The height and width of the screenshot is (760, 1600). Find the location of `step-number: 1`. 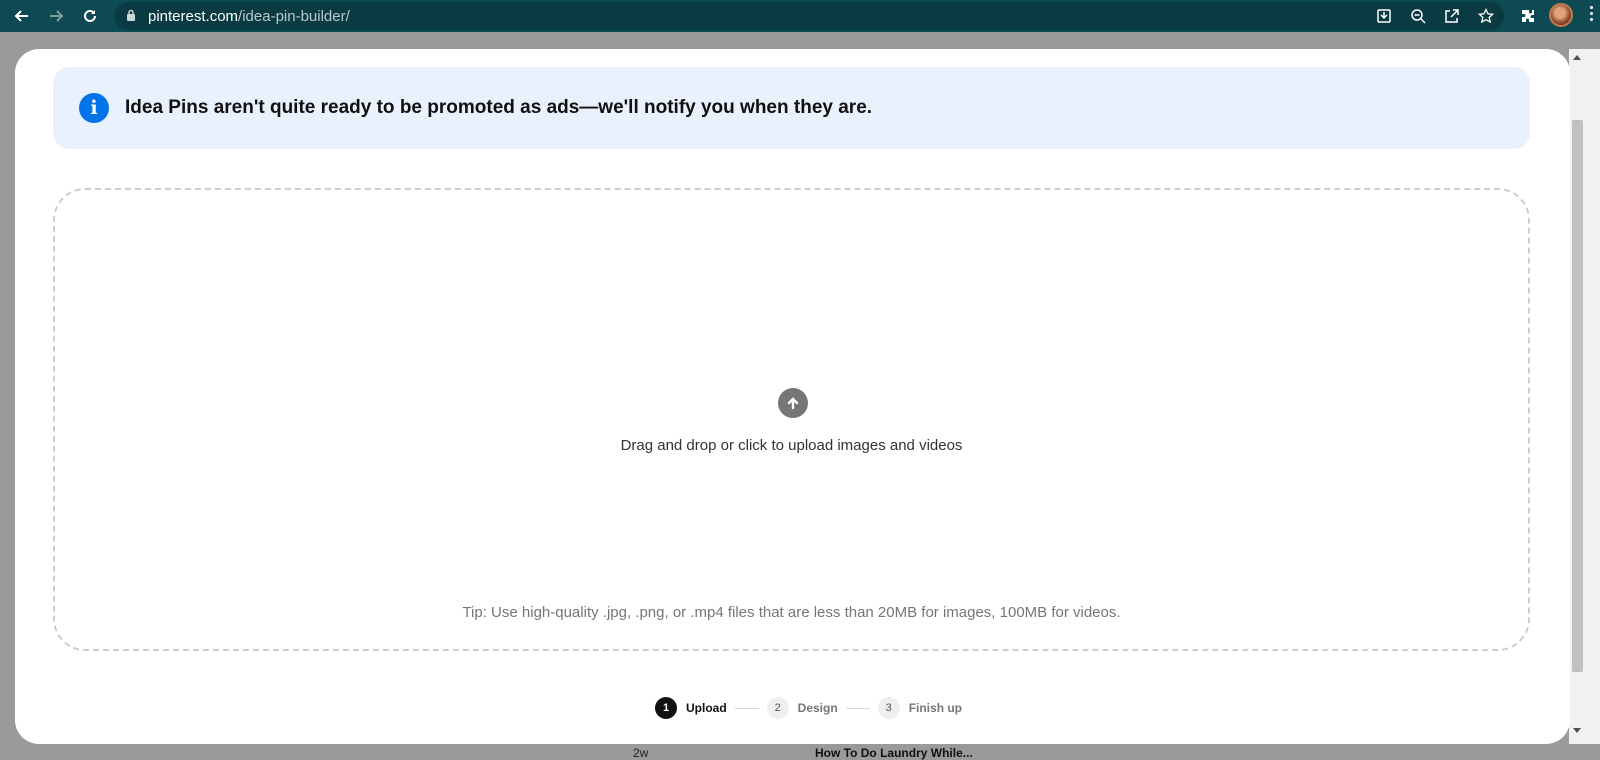

step-number: 1 is located at coordinates (666, 708).